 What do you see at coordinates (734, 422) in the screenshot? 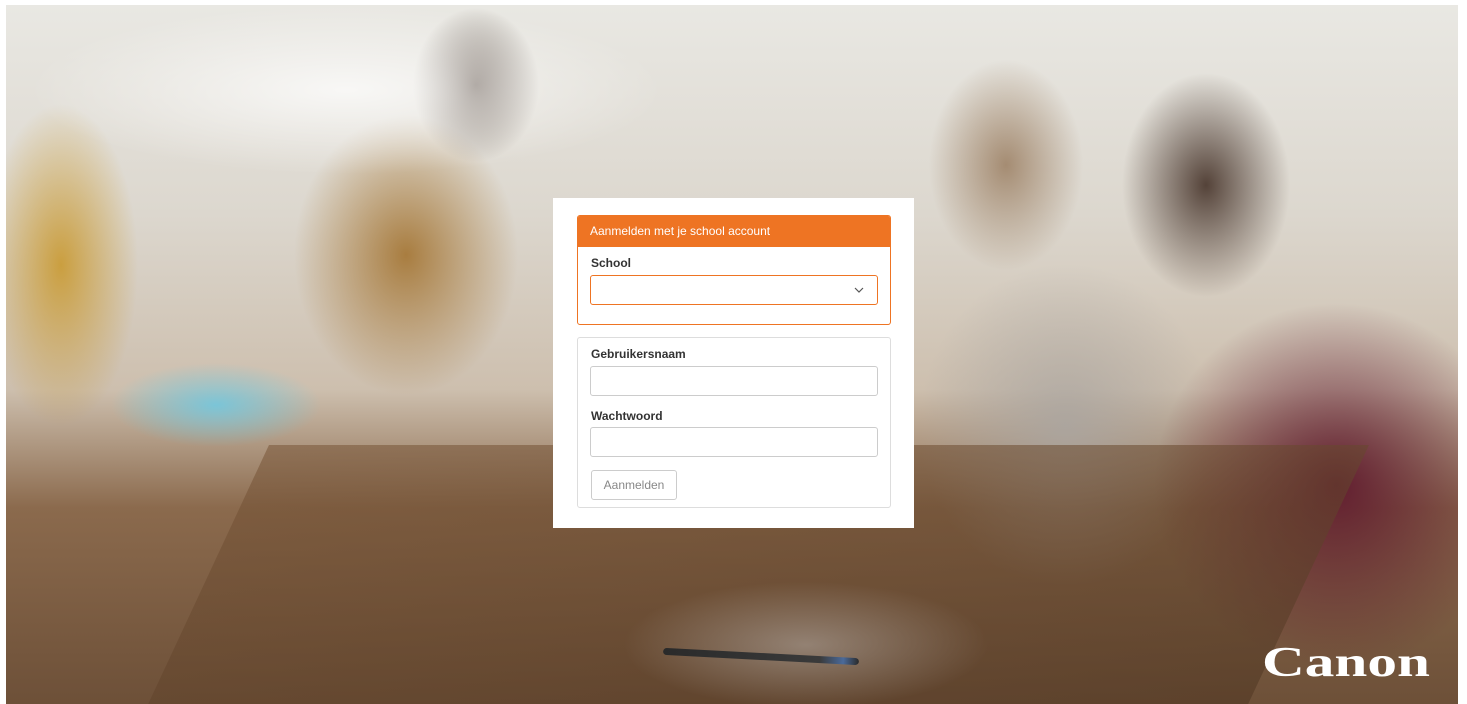
I see `credentials-card: Gebruikersnaam Wachtwoord Aanmelden` at bounding box center [734, 422].